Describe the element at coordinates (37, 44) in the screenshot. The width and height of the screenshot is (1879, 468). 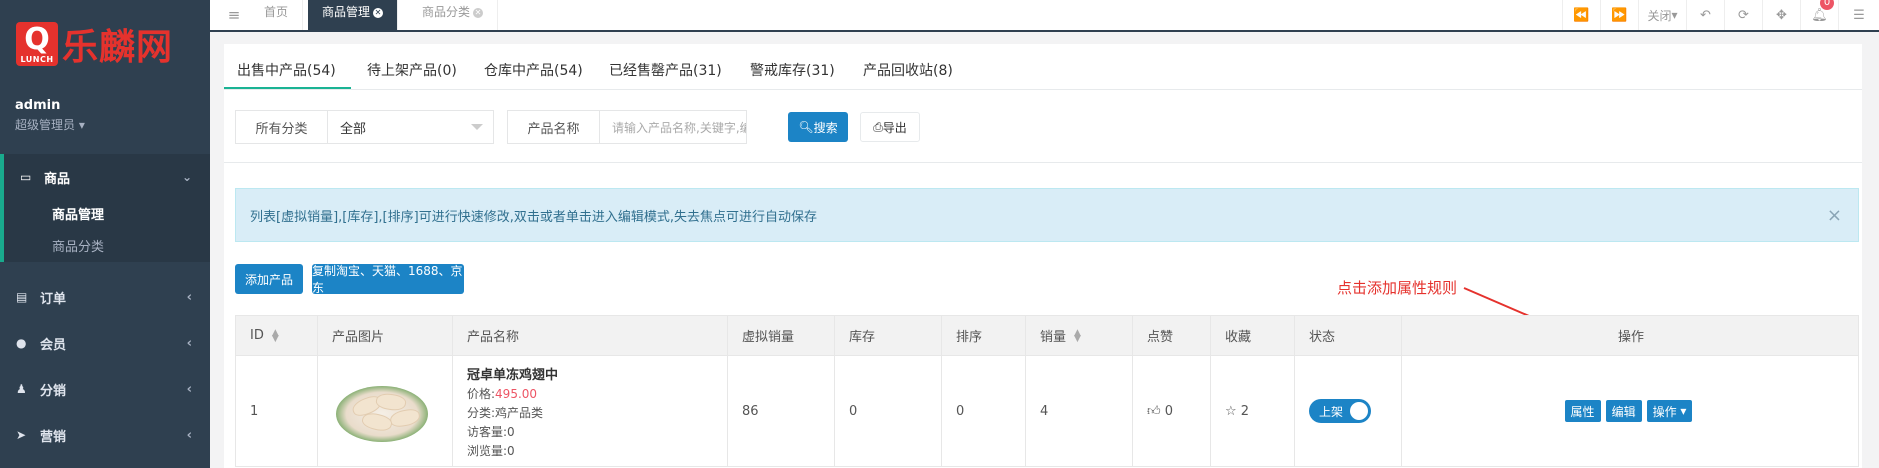
I see `logo-mark: Q LUNCH` at that location.